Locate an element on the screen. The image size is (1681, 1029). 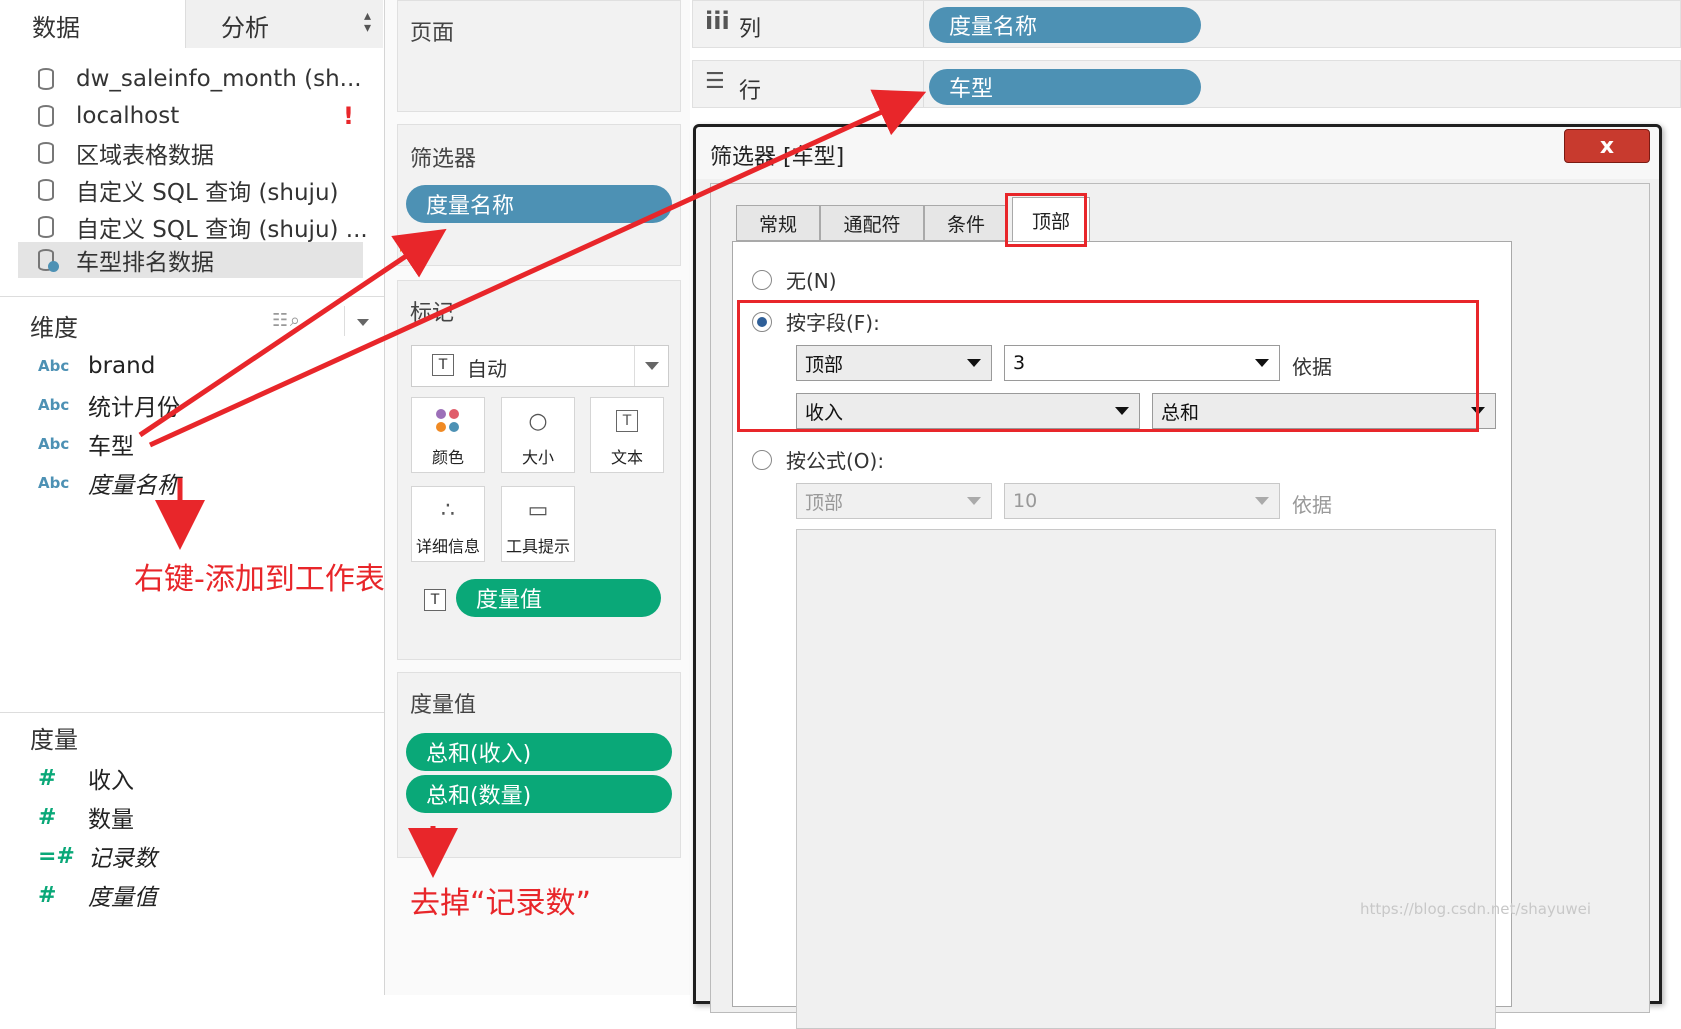
annotation-right-click: 右键-添加到工作表 is located at coordinates (259, 579).